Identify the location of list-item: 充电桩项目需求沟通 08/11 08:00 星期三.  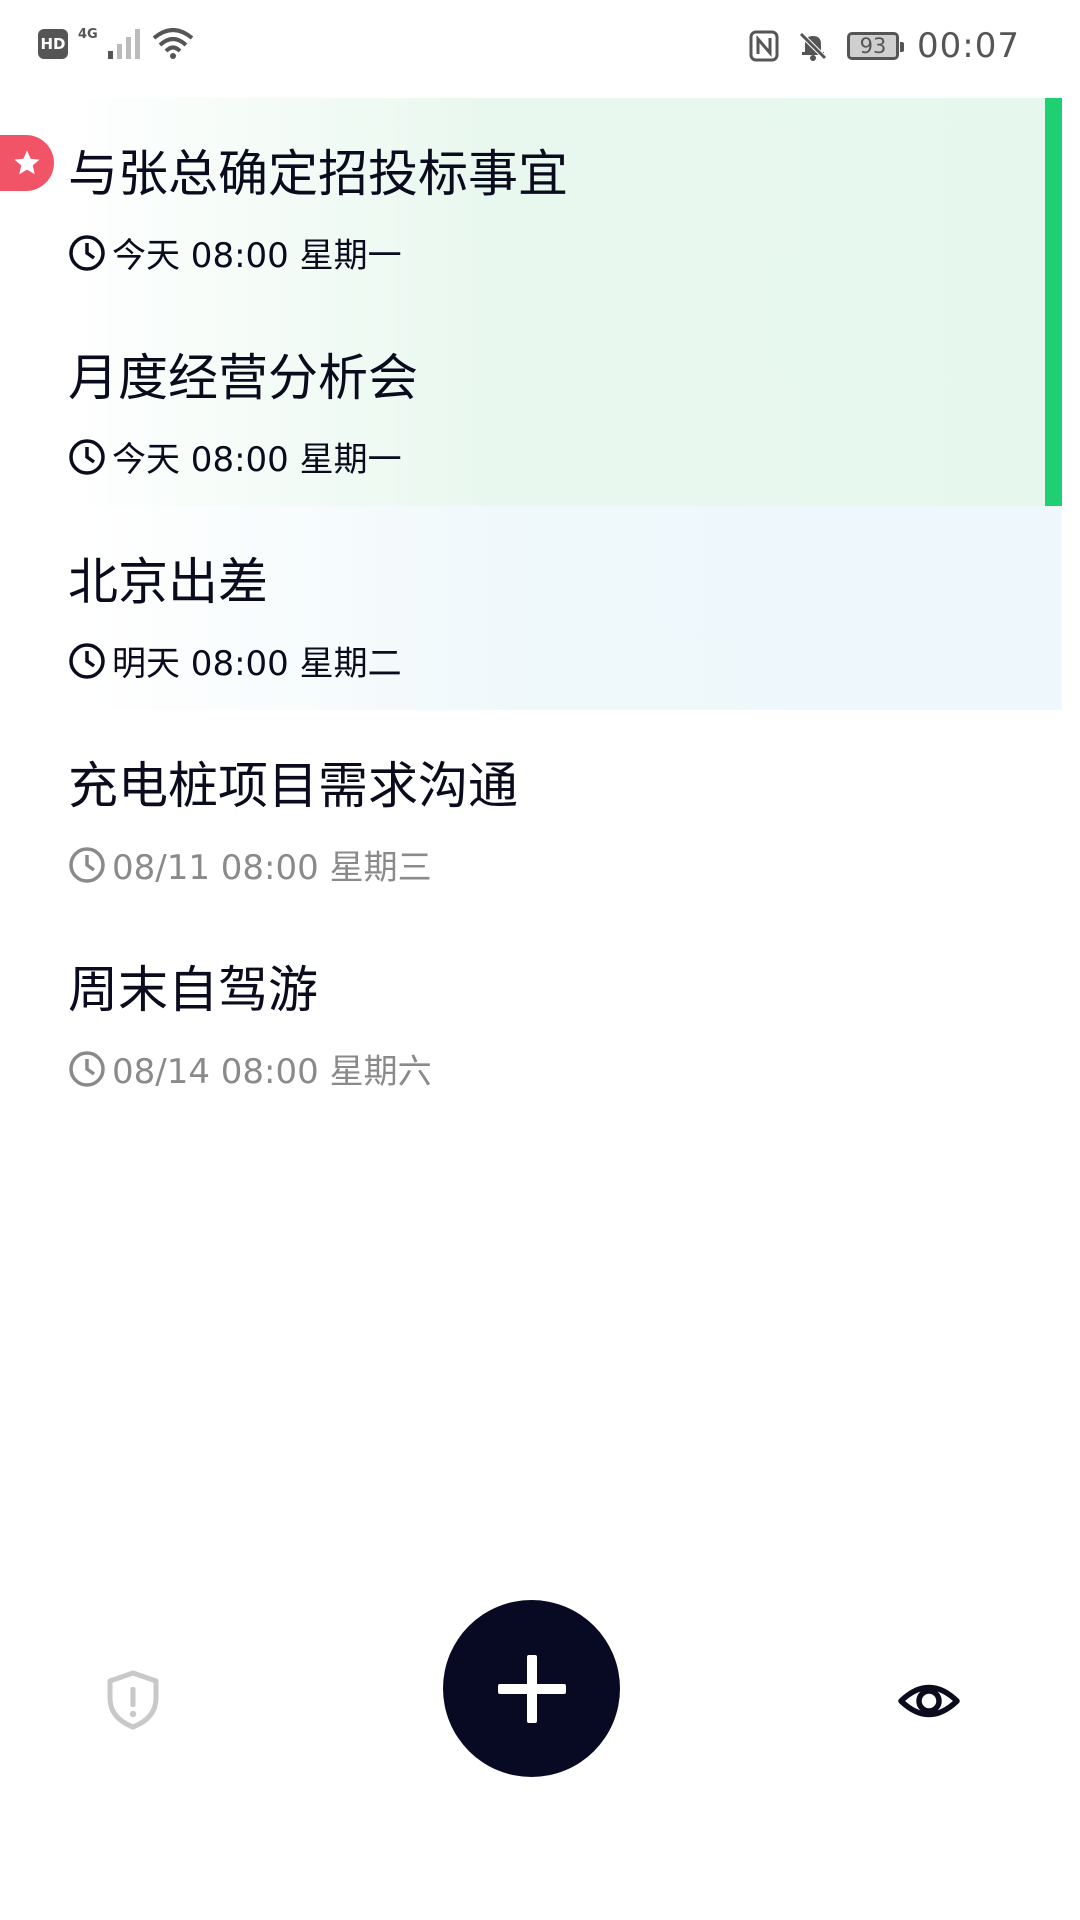
(540, 812).